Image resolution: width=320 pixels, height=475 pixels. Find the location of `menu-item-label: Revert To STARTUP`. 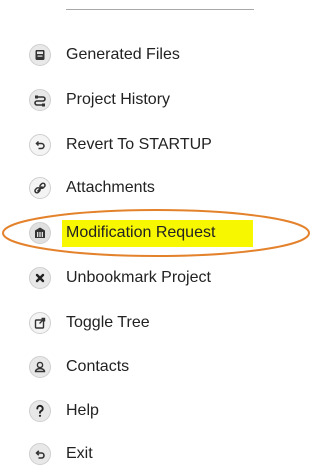

menu-item-label: Revert To STARTUP is located at coordinates (139, 144).